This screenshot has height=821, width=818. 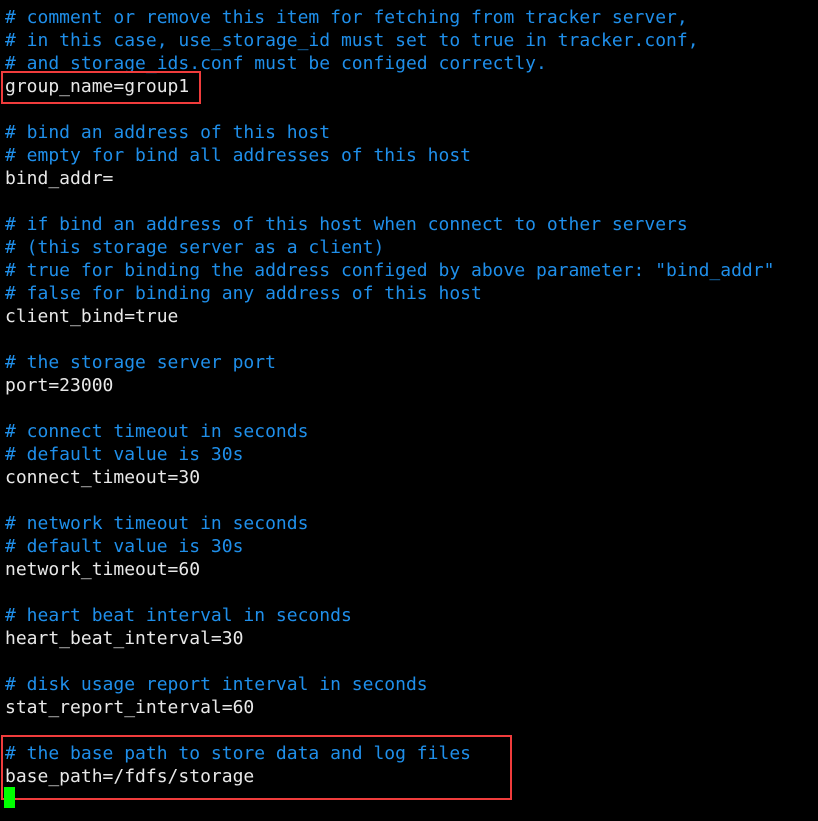 What do you see at coordinates (168, 132) in the screenshot?
I see `comment-line: # bind an address of this host` at bounding box center [168, 132].